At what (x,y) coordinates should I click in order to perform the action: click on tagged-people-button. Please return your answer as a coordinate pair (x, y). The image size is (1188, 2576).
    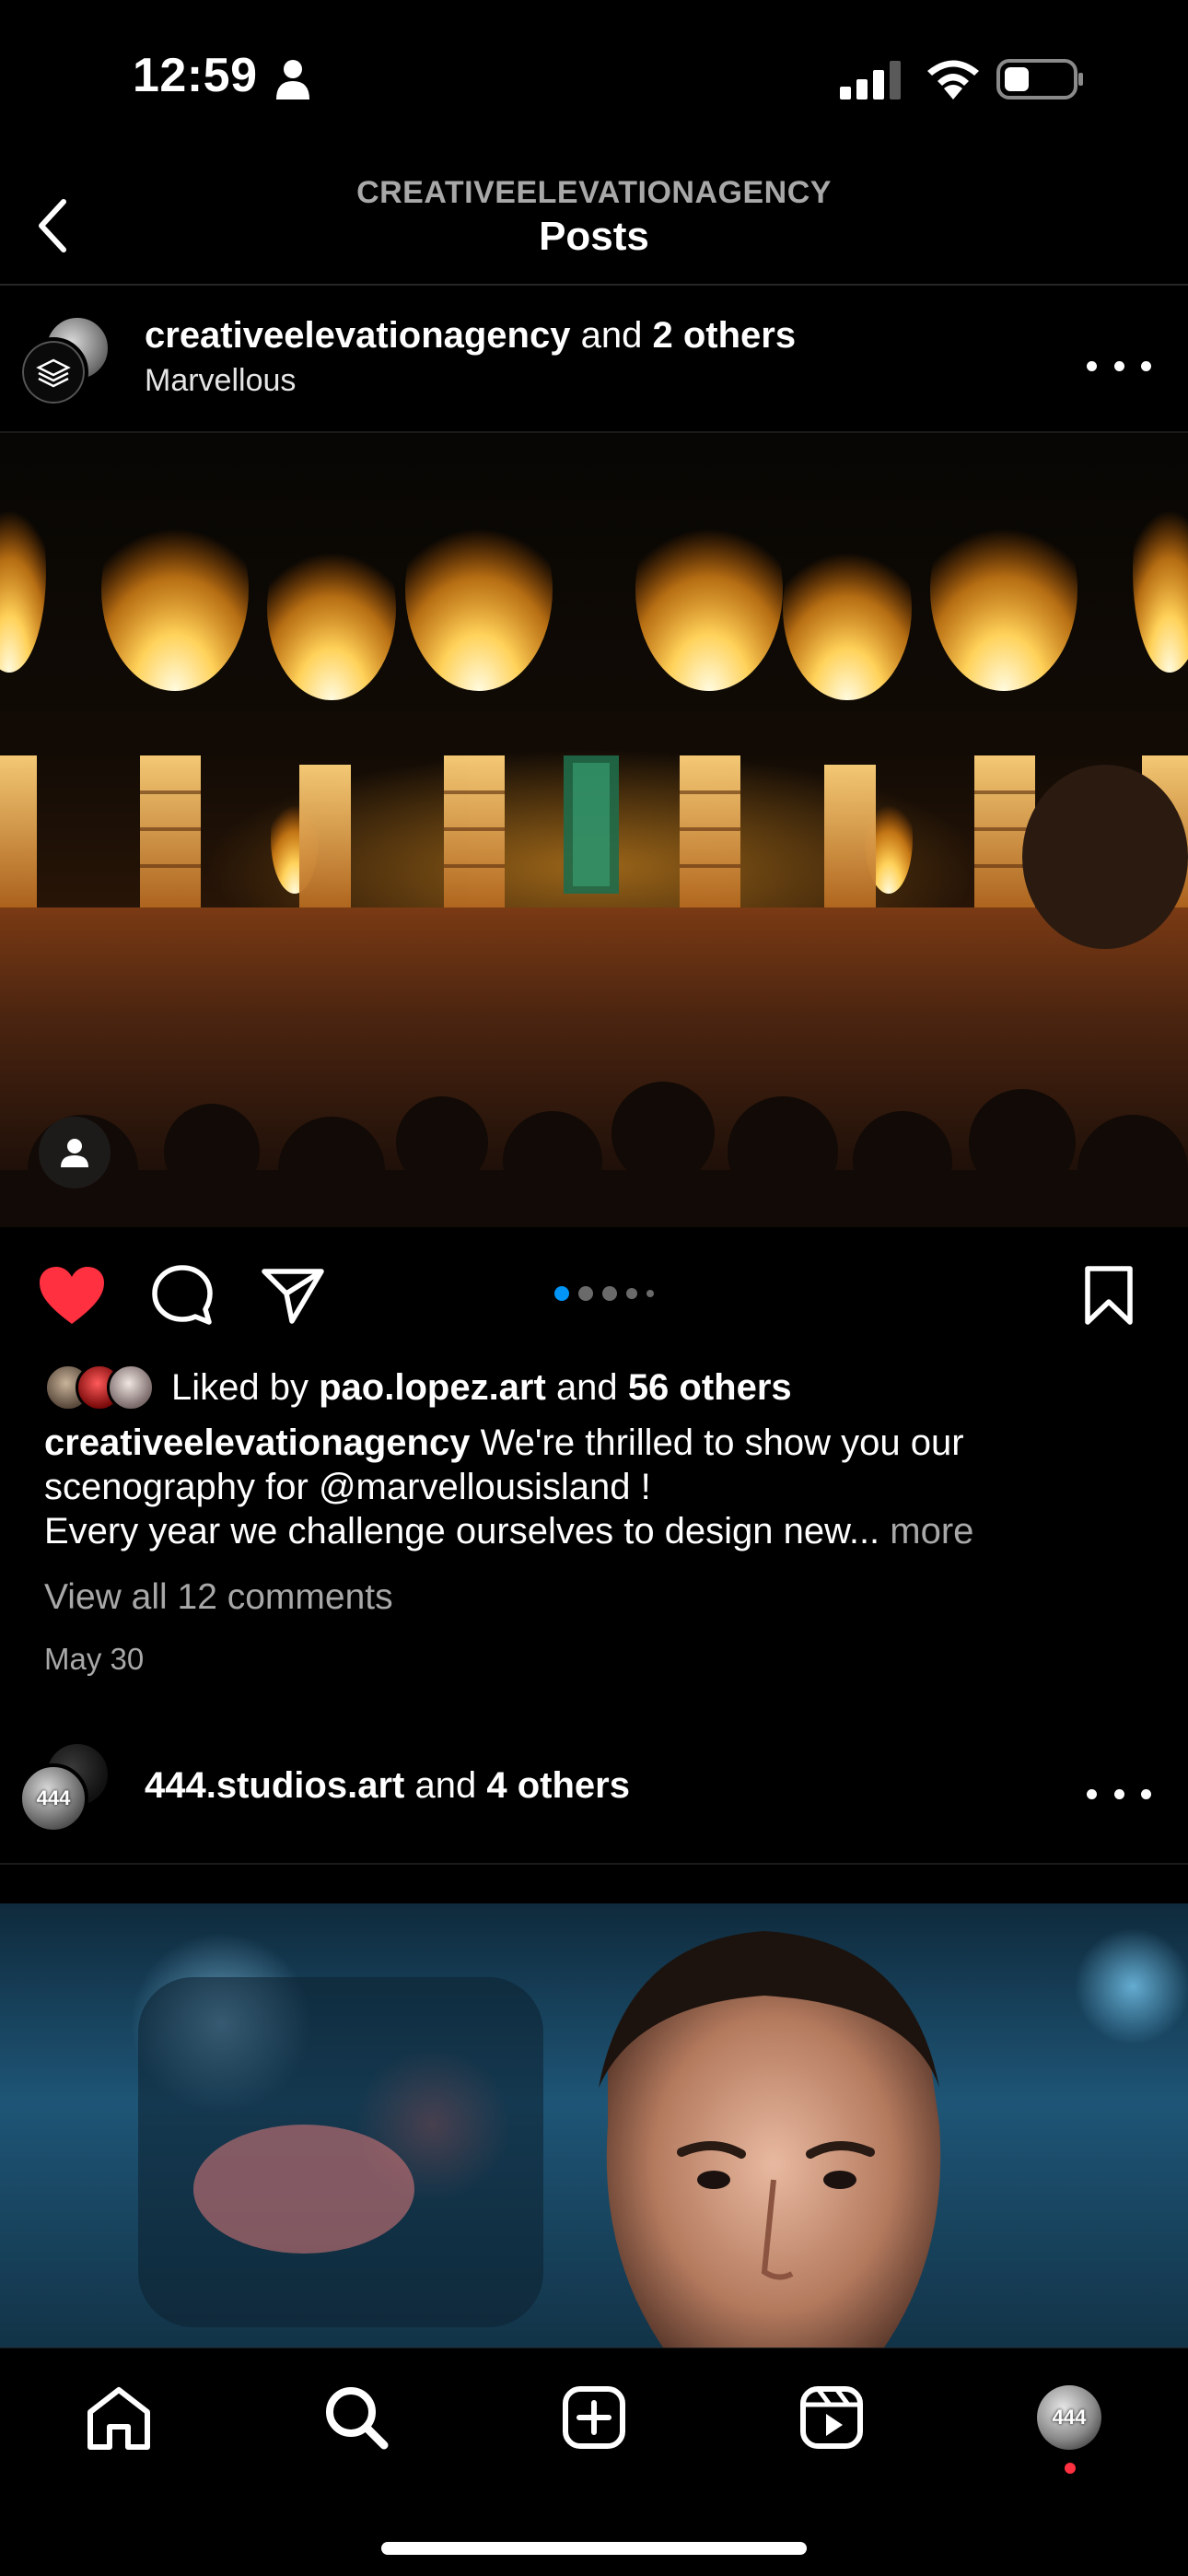
    Looking at the image, I should click on (75, 1152).